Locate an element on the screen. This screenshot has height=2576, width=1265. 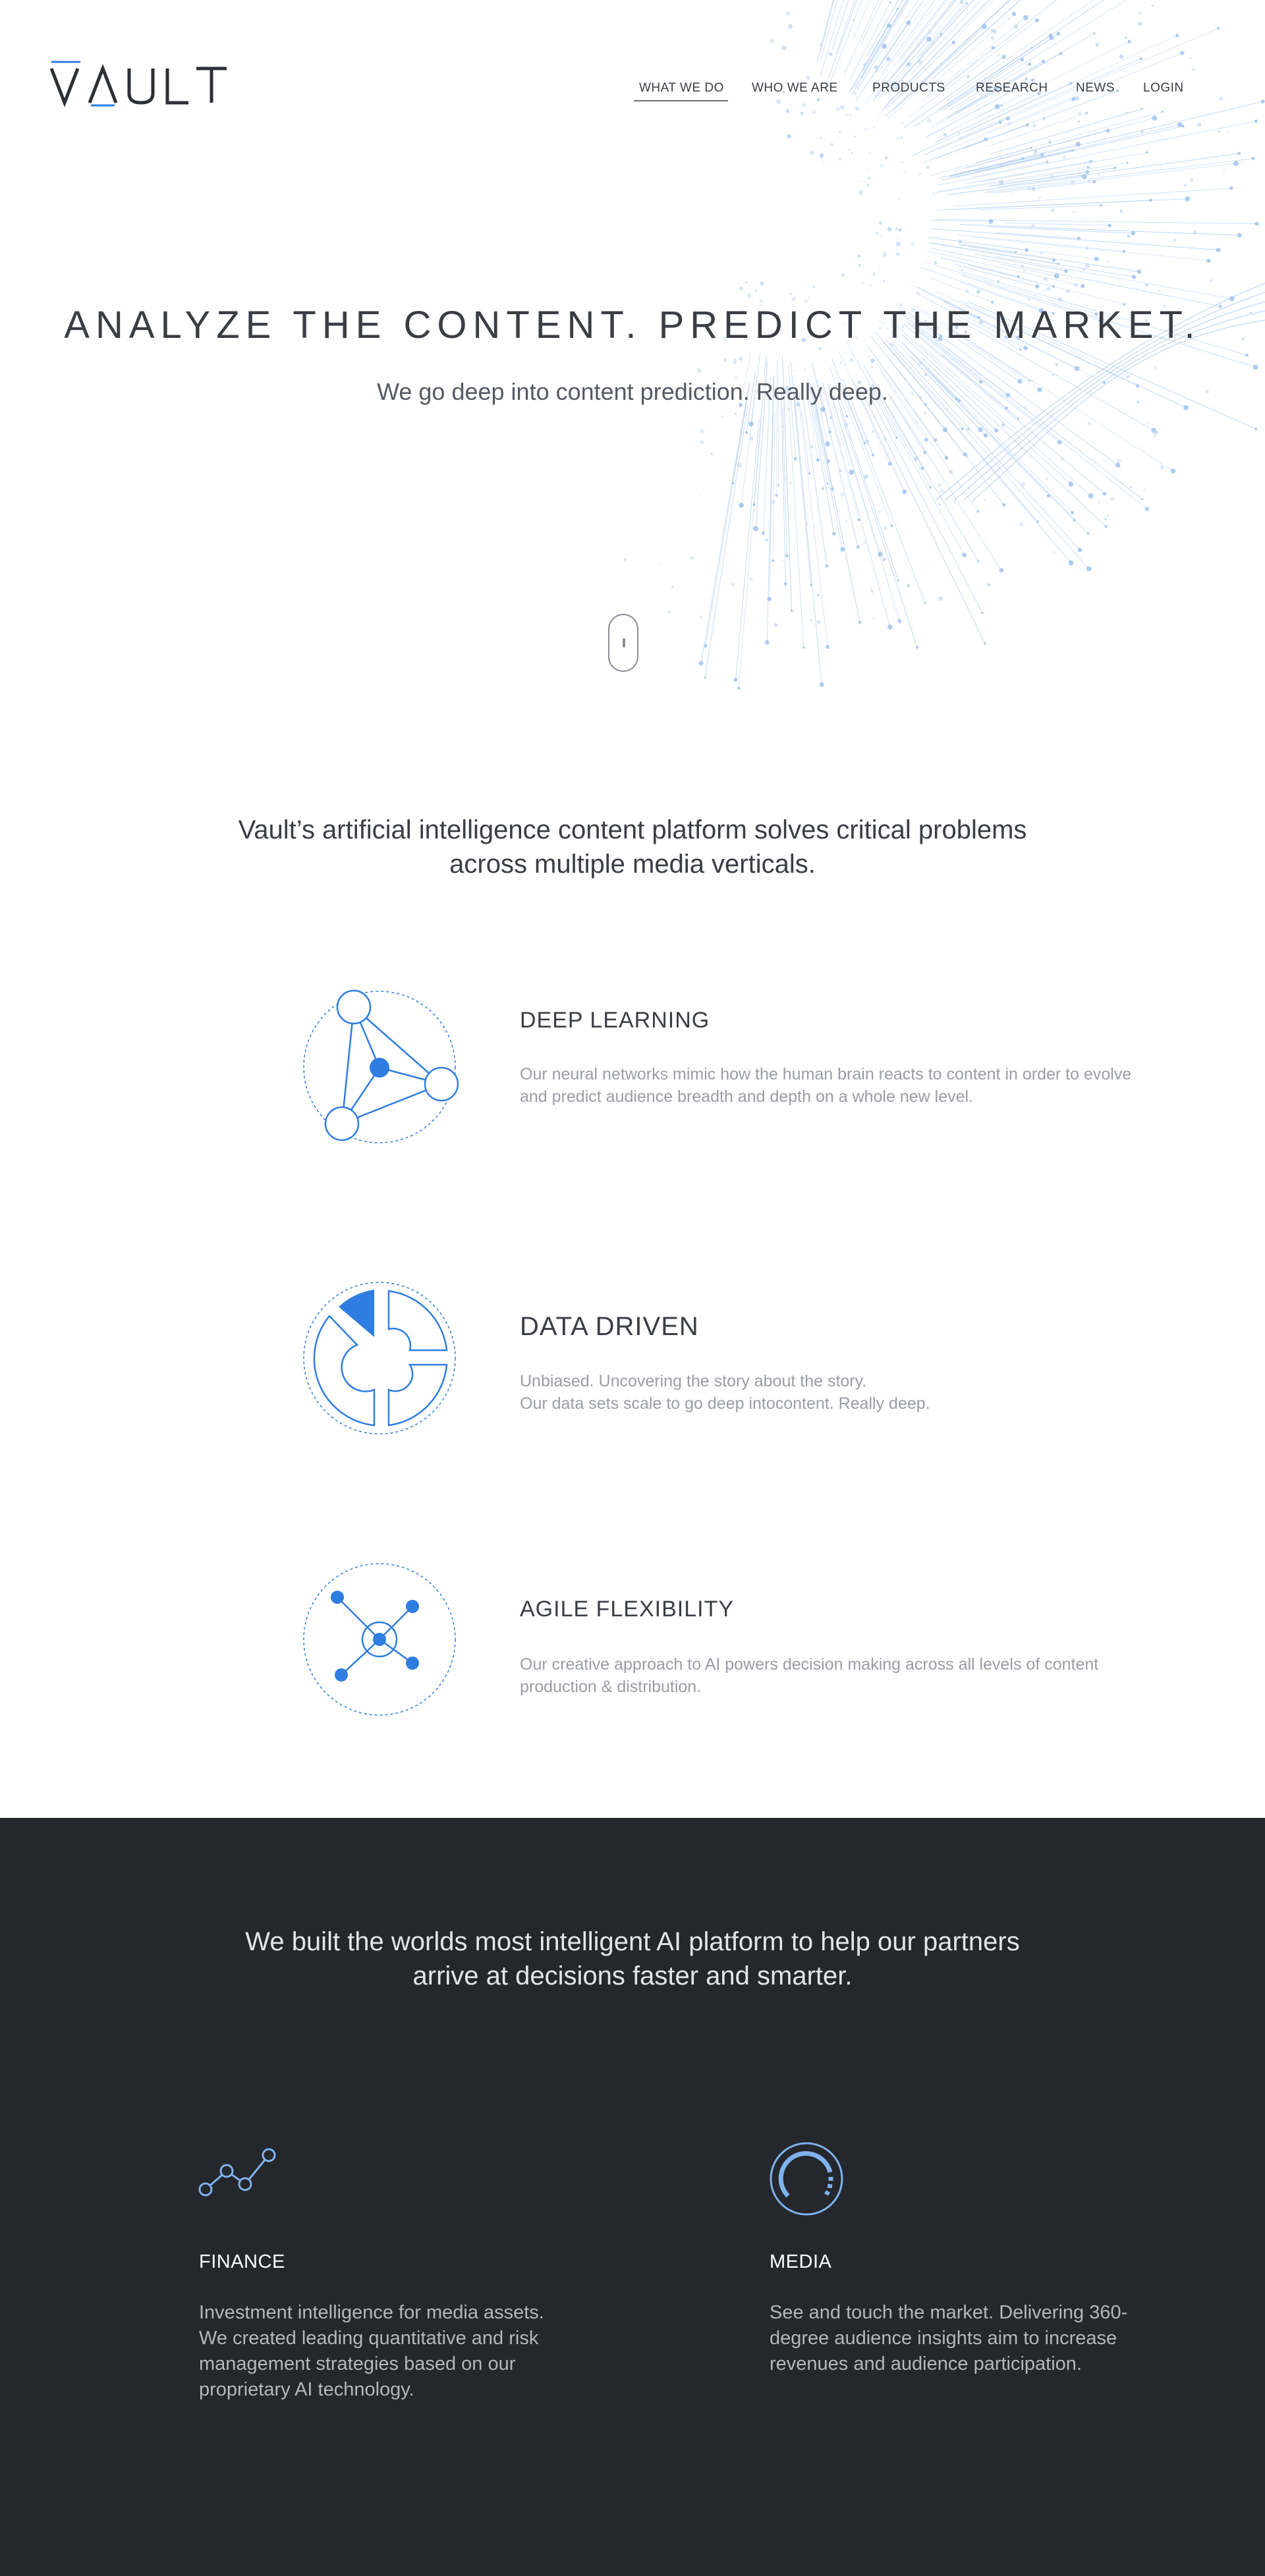
nav-products: PRODUCTS is located at coordinates (908, 88).